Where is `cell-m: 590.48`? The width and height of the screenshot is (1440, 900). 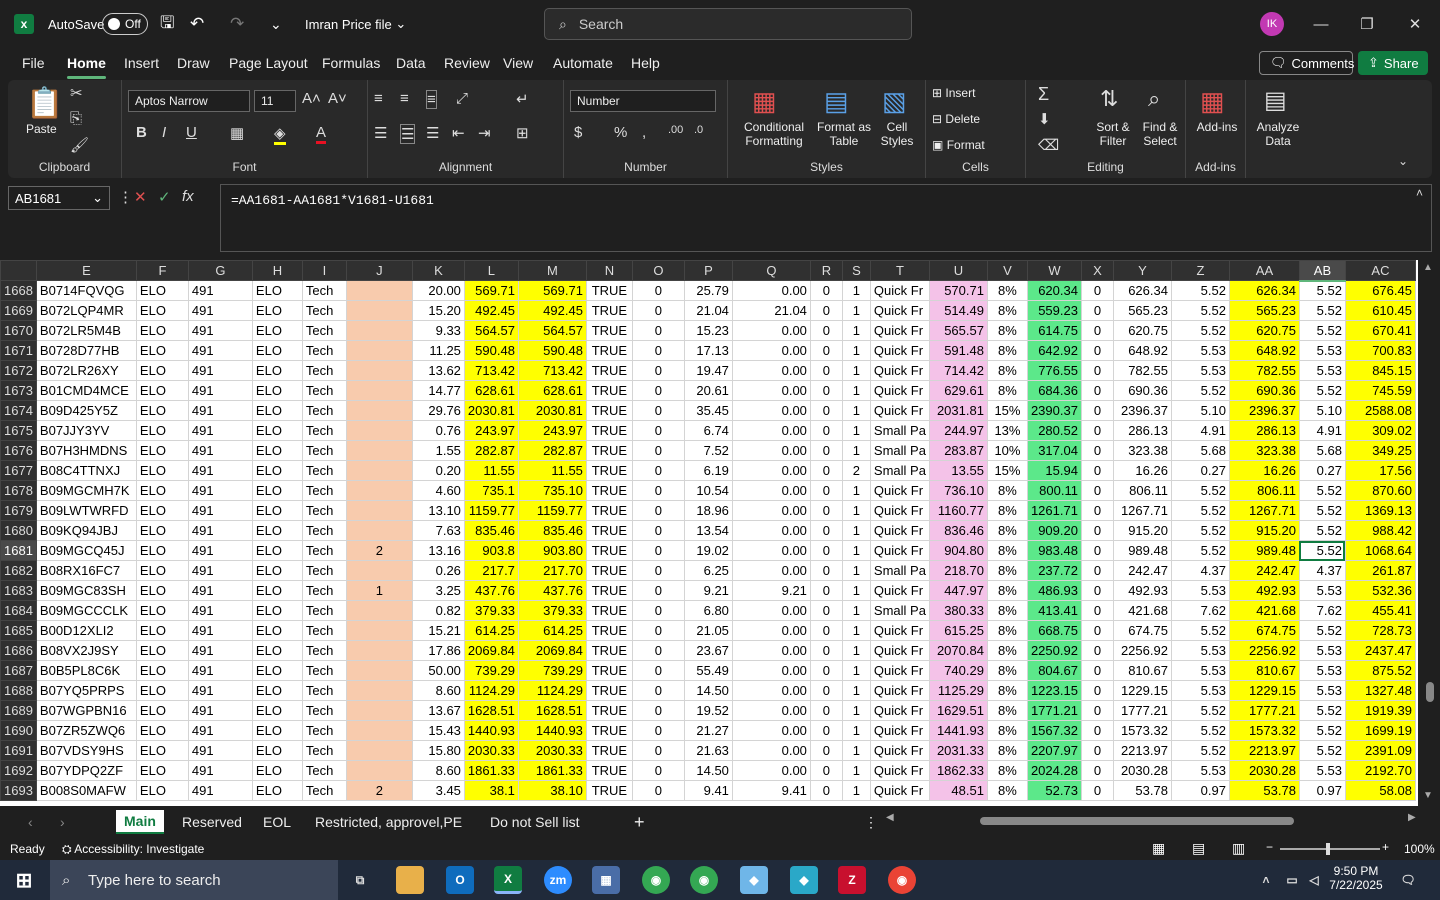 cell-m: 590.48 is located at coordinates (552, 350).